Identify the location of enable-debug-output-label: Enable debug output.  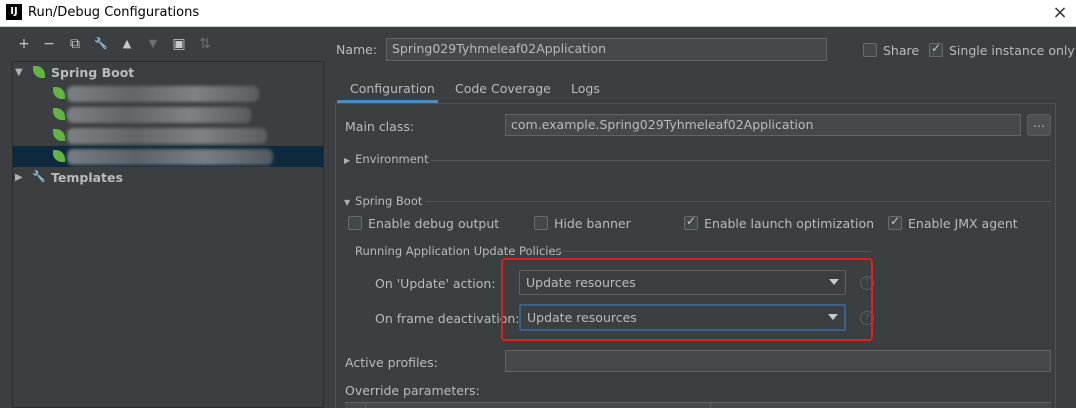
(434, 223).